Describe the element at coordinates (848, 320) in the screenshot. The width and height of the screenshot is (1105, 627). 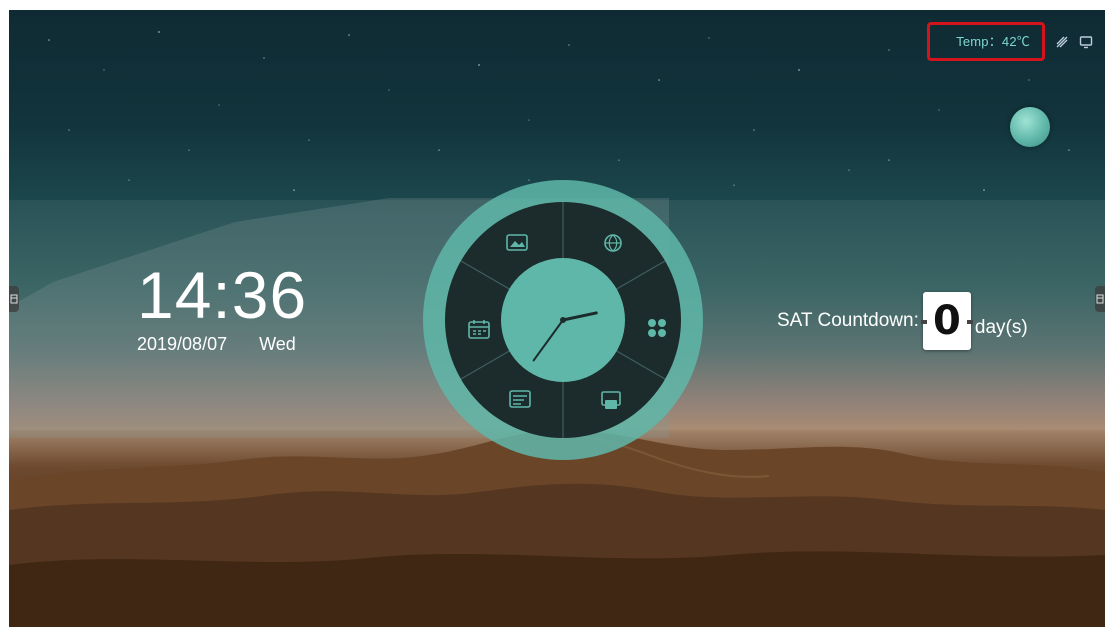
I see `countdown-label: SAT Countdown:` at that location.